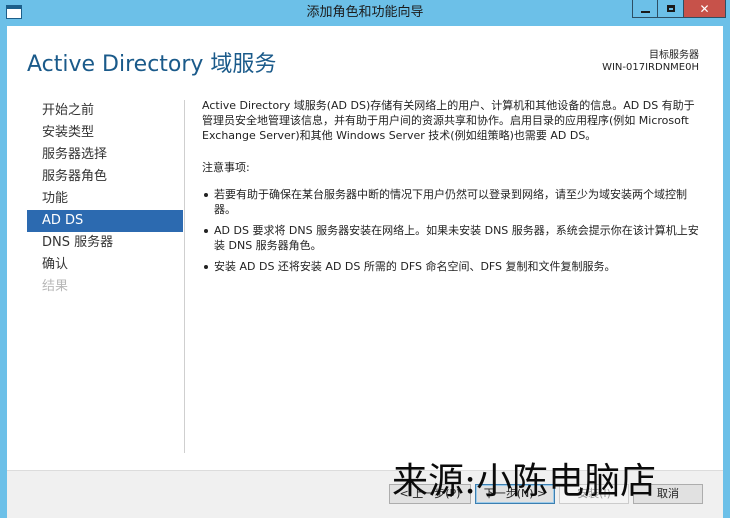  I want to click on watermark-text: 来源:小陈电脑店, so click(524, 481).